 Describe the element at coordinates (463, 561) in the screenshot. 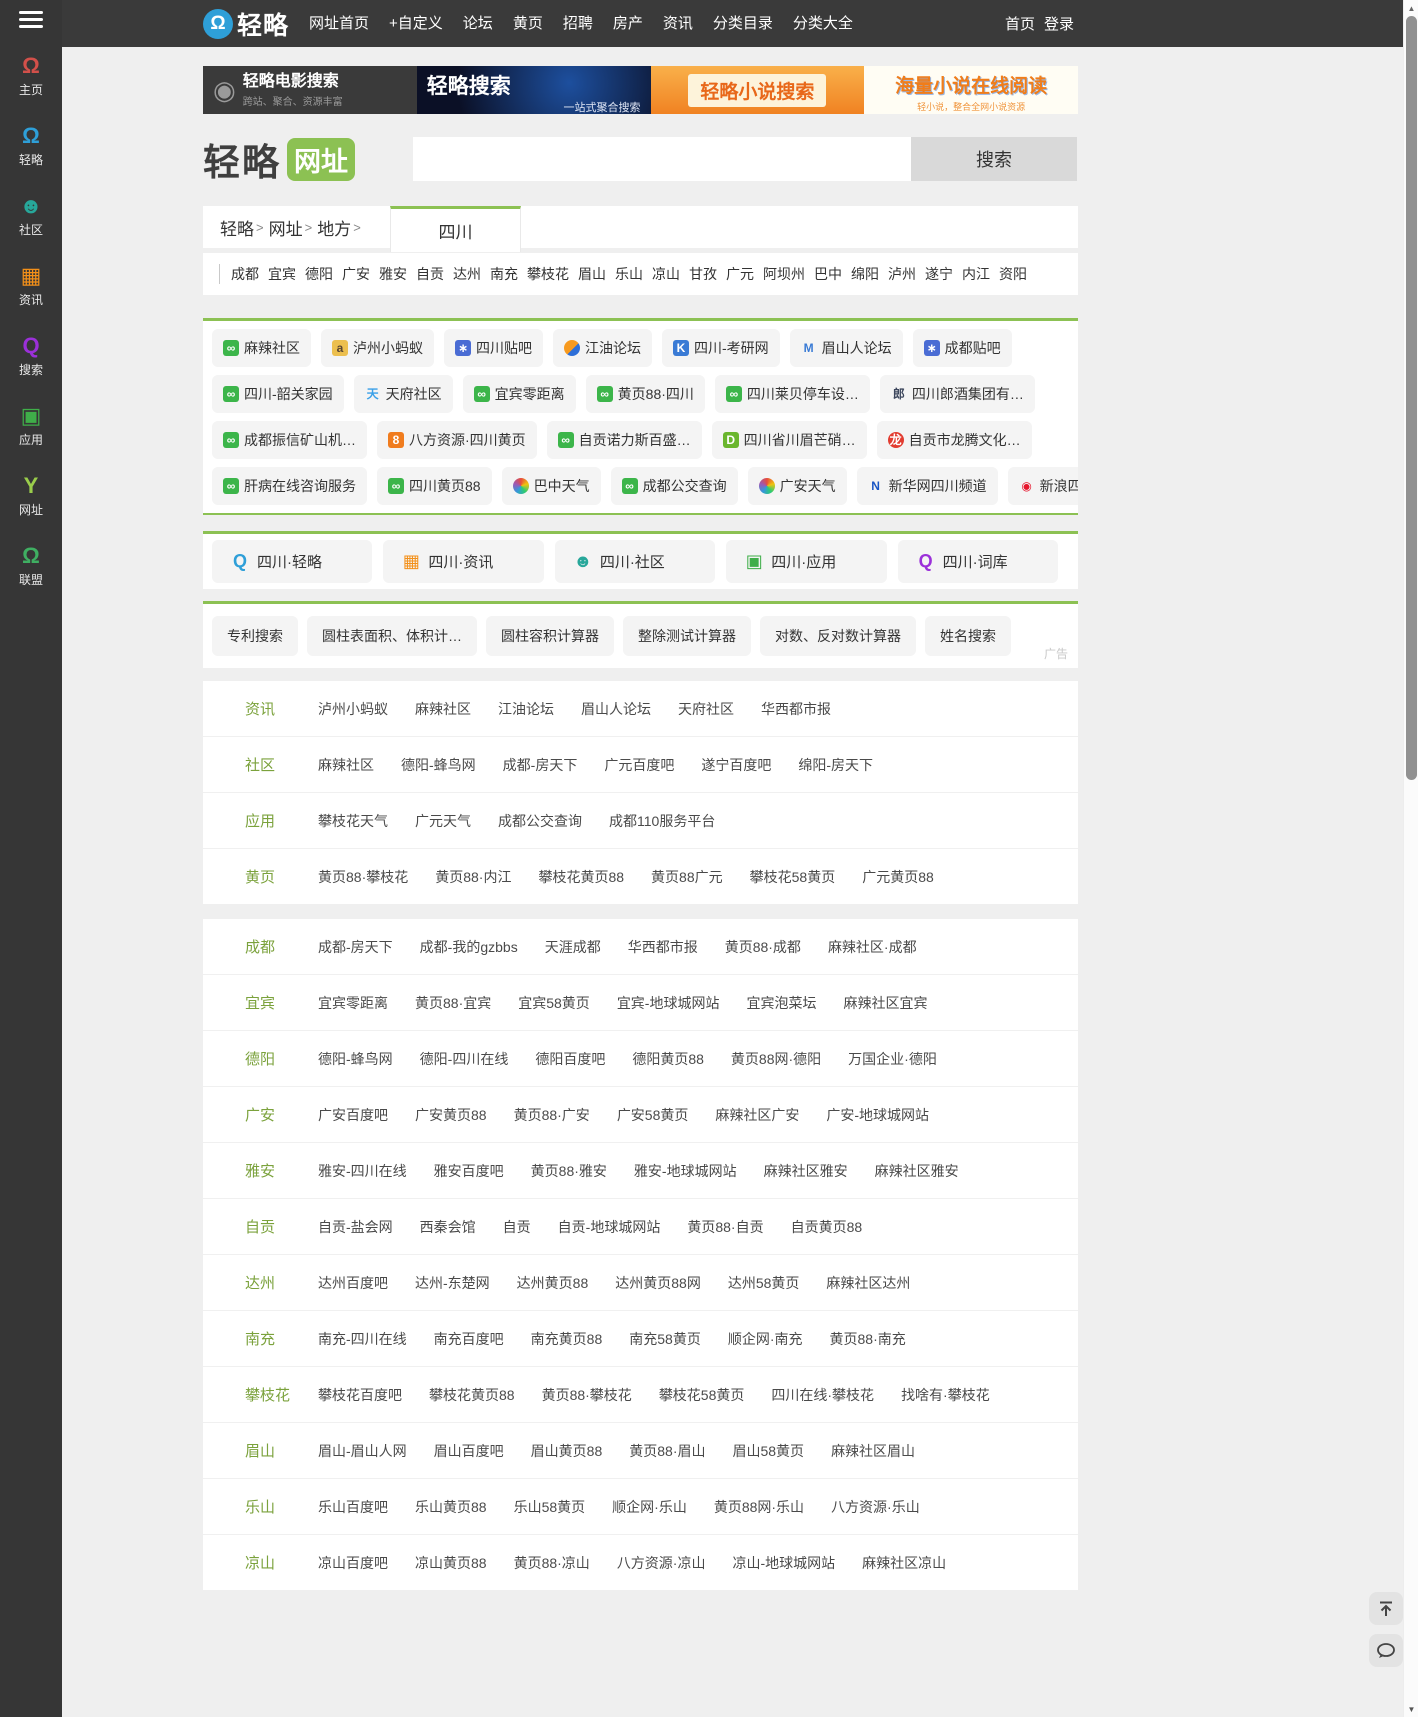

I see `category-tile: ▦ 四川·资讯` at that location.